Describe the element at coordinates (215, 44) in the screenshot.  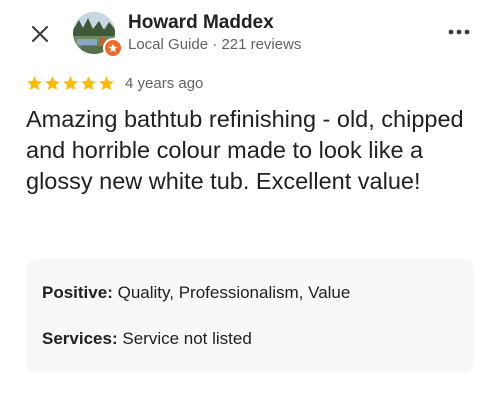
I see `reviewer-meta: Local Guide · 221 reviews` at that location.